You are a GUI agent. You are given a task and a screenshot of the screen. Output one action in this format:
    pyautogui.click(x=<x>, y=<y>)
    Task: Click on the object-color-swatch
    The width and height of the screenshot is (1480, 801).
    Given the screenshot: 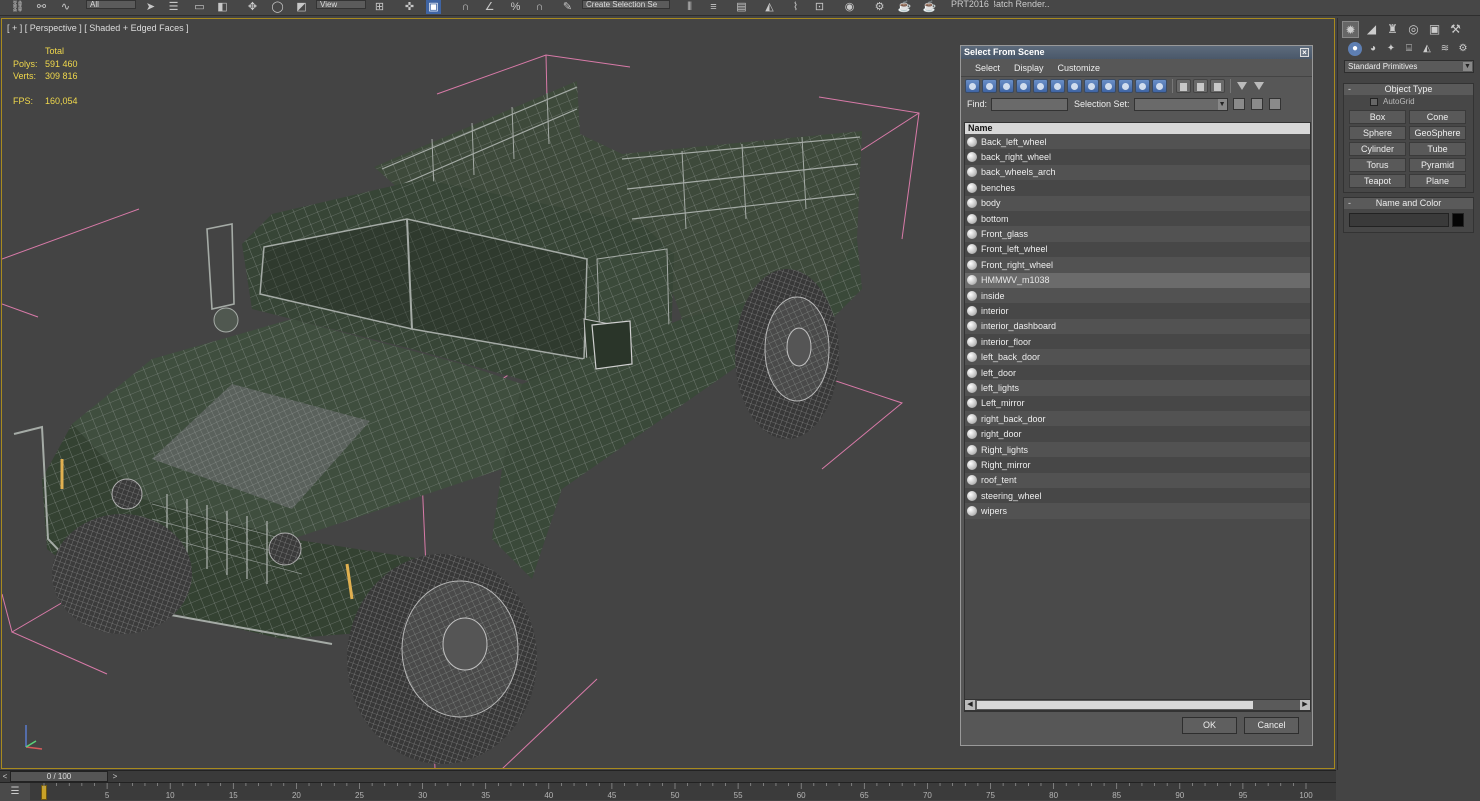 What is the action you would take?
    pyautogui.click(x=1458, y=220)
    